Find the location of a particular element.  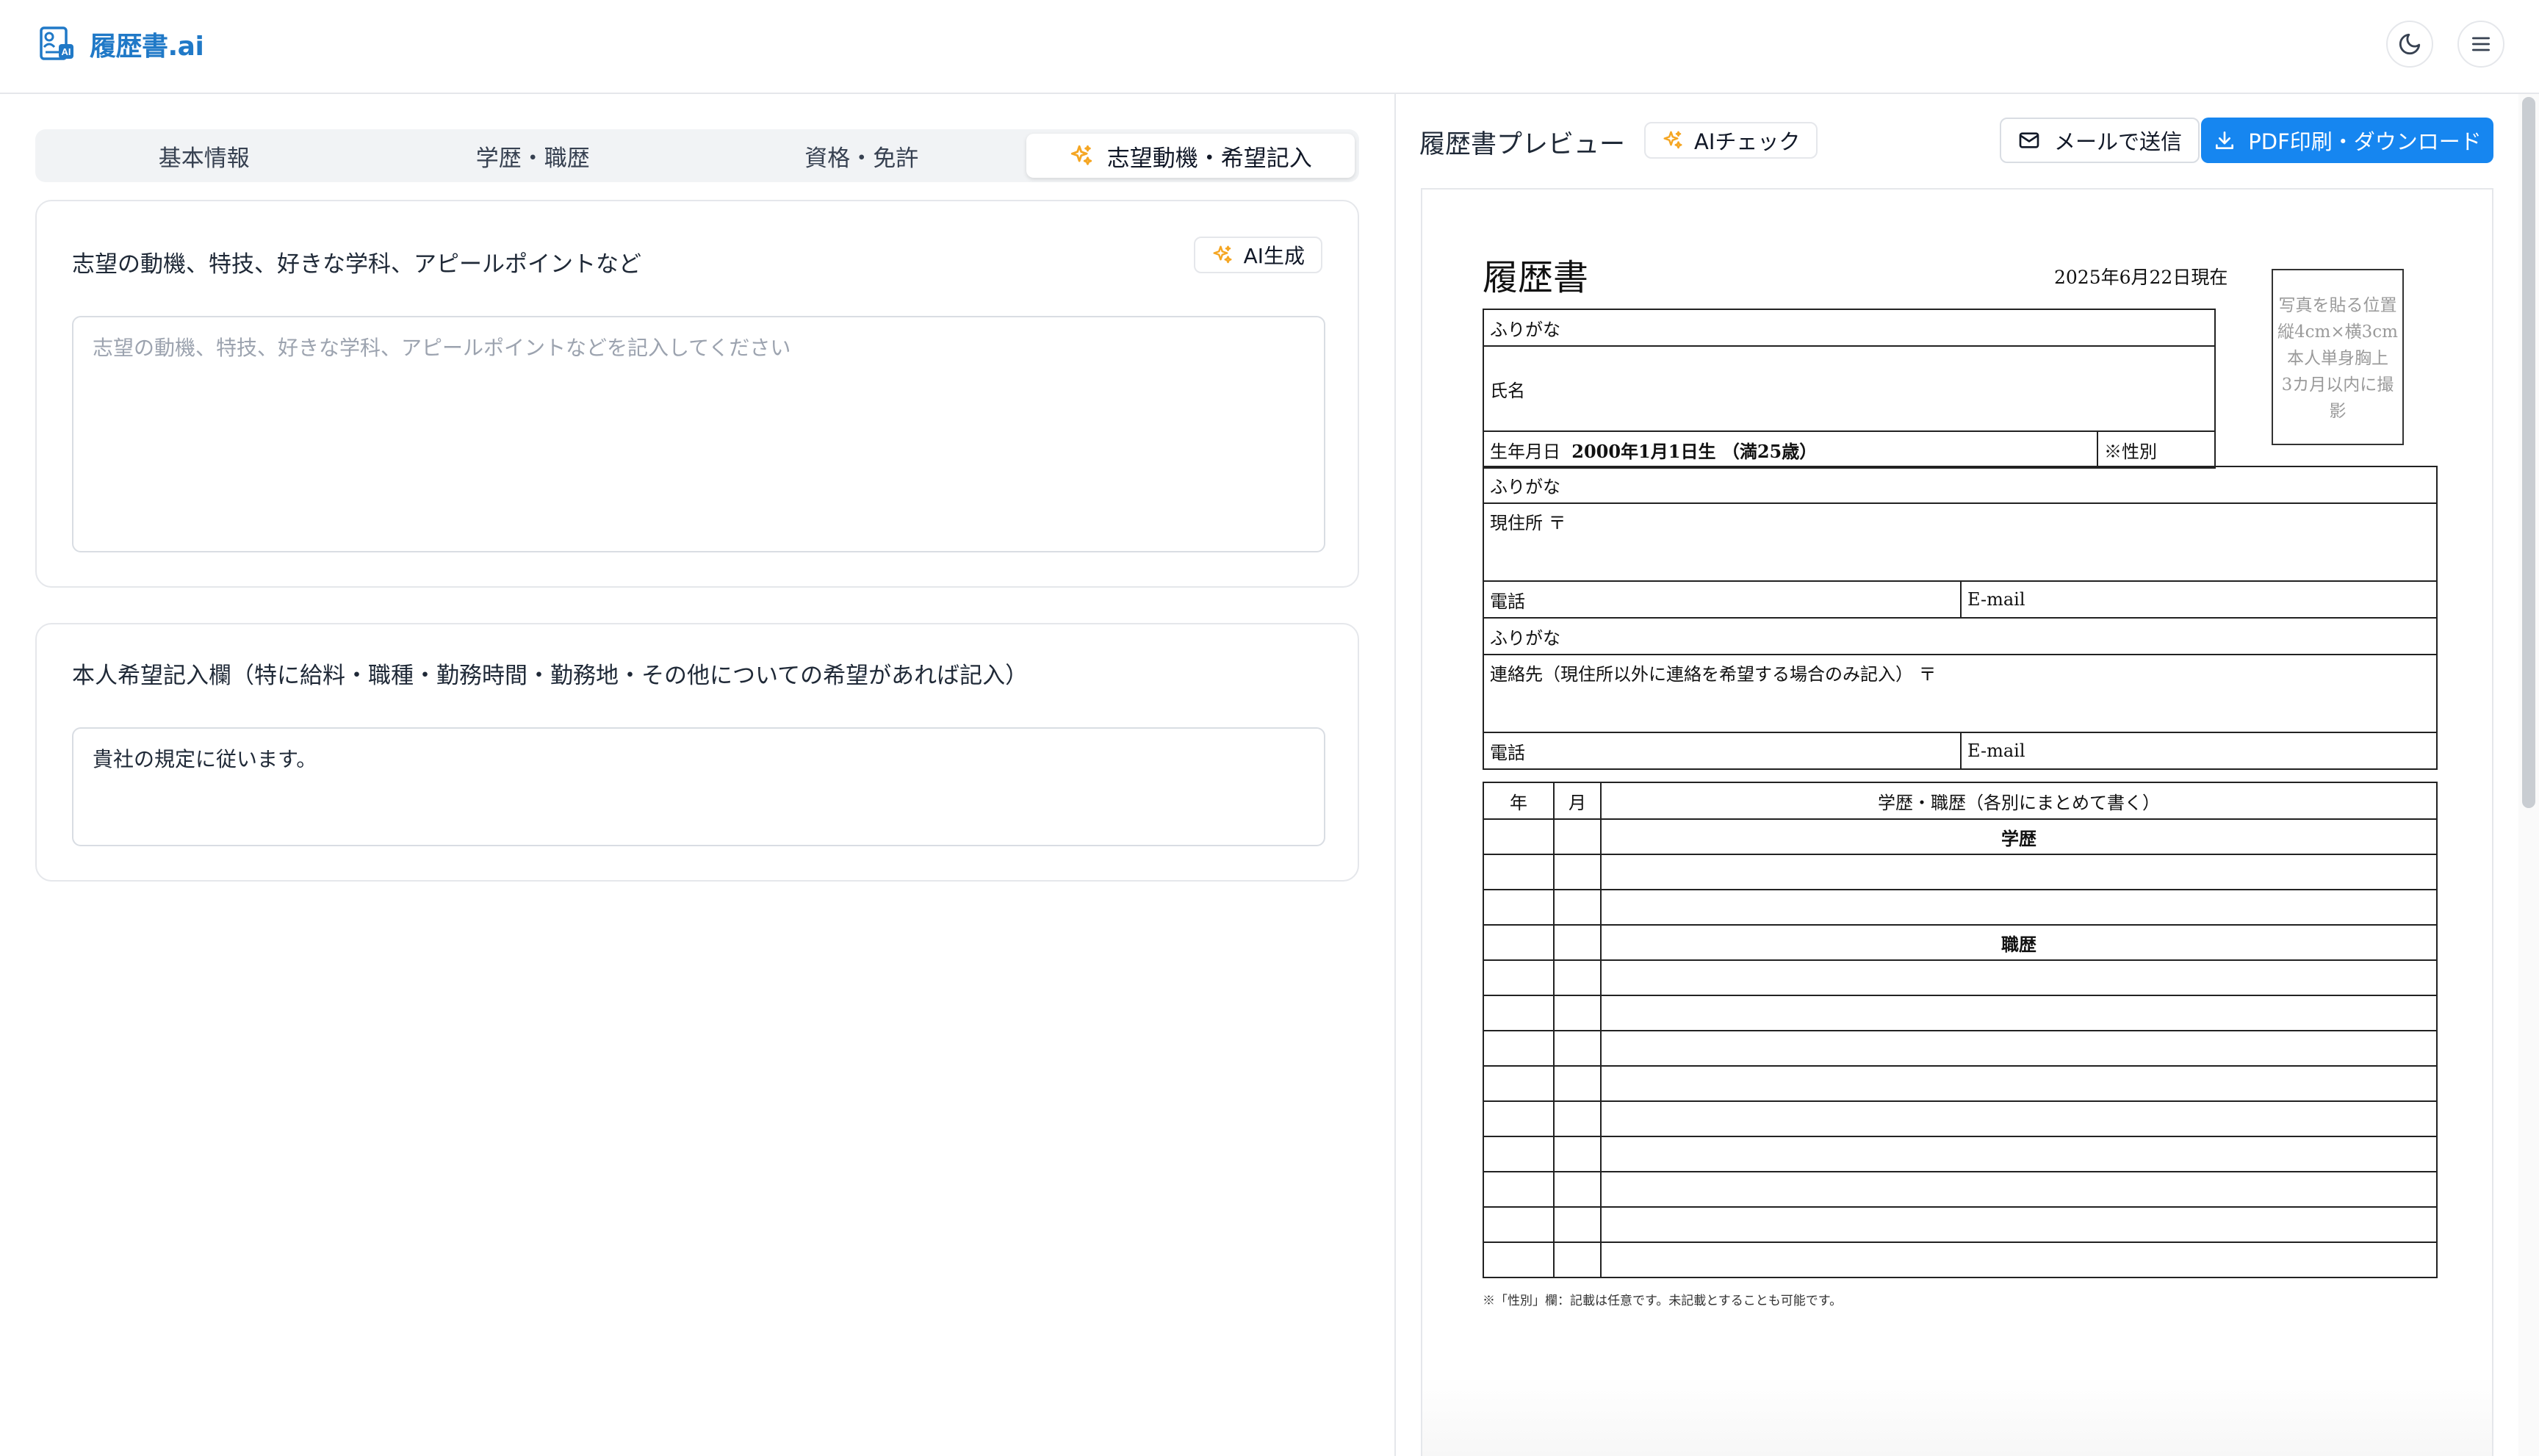

moon-icon is located at coordinates (2410, 44).